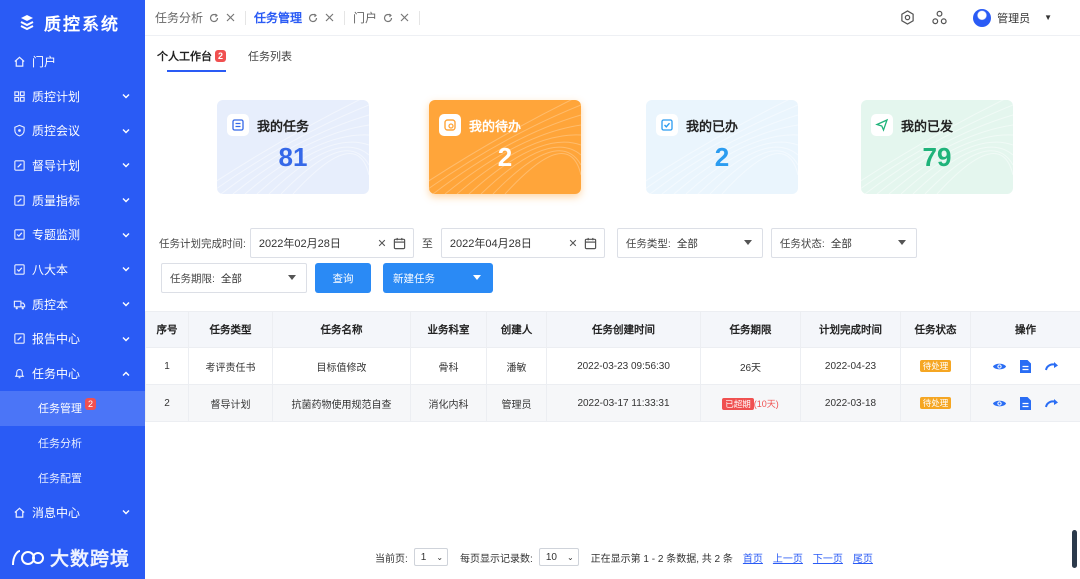 This screenshot has height=579, width=1080. I want to click on period-value: 26天, so click(750, 368).